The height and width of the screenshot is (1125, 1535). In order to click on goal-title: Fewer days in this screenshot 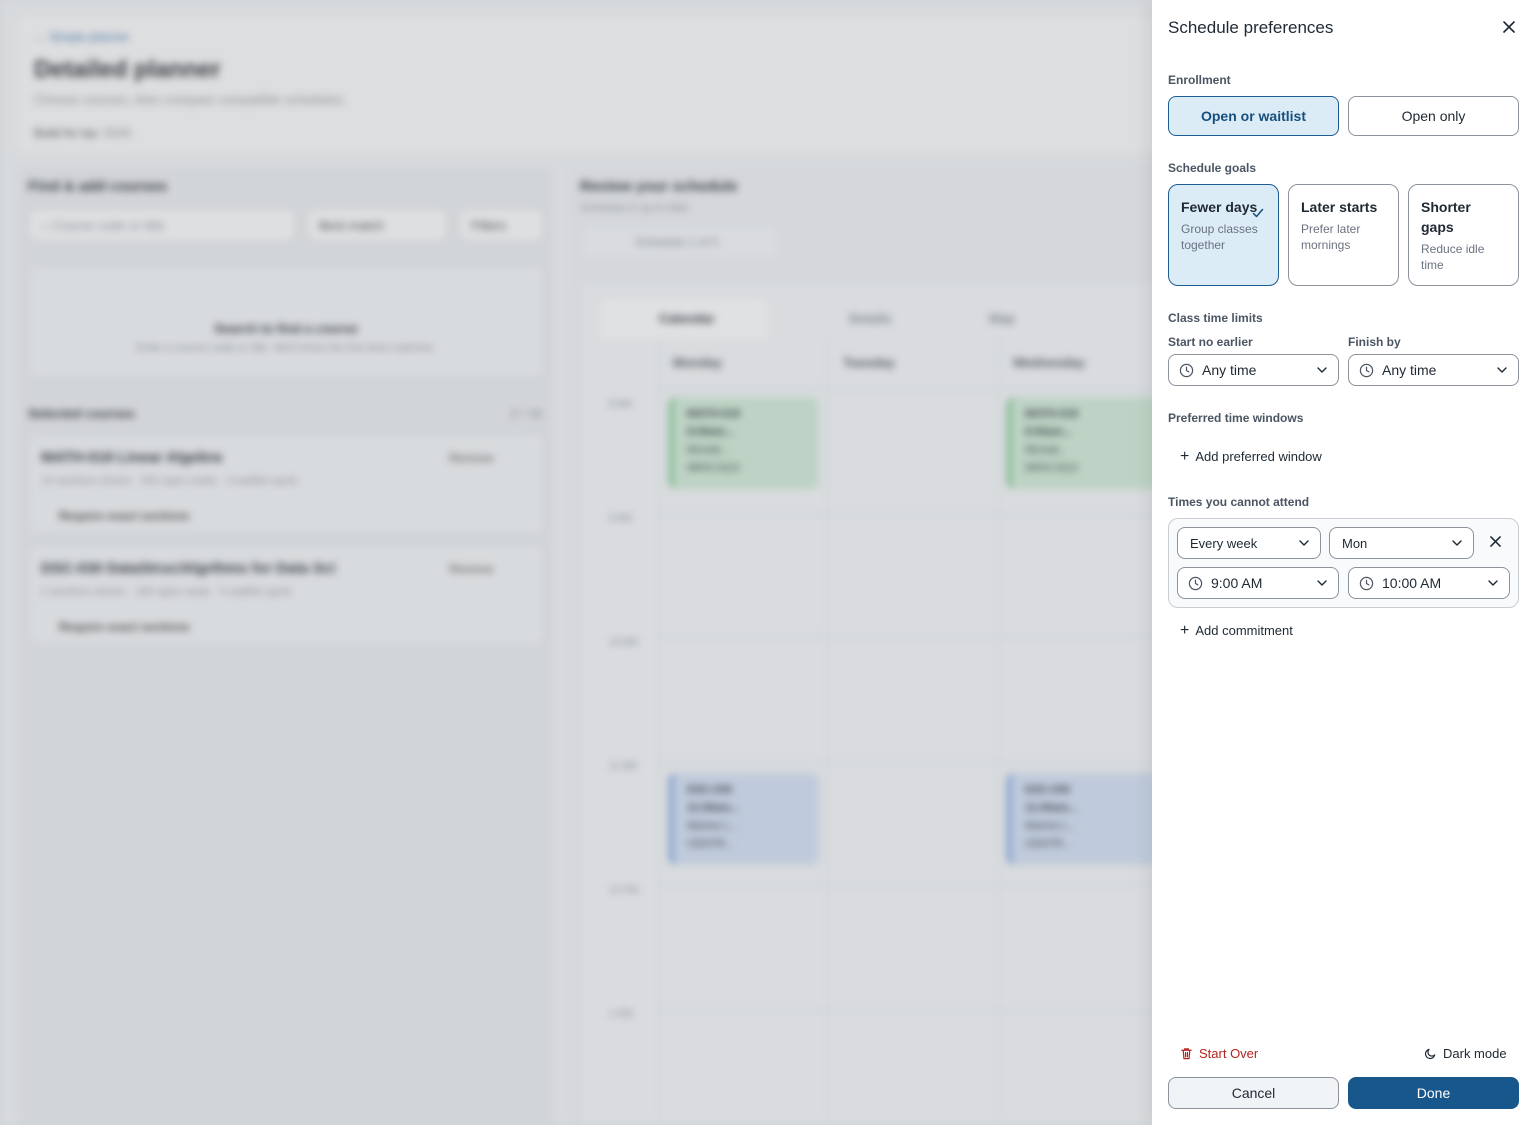, I will do `click(1219, 207)`.